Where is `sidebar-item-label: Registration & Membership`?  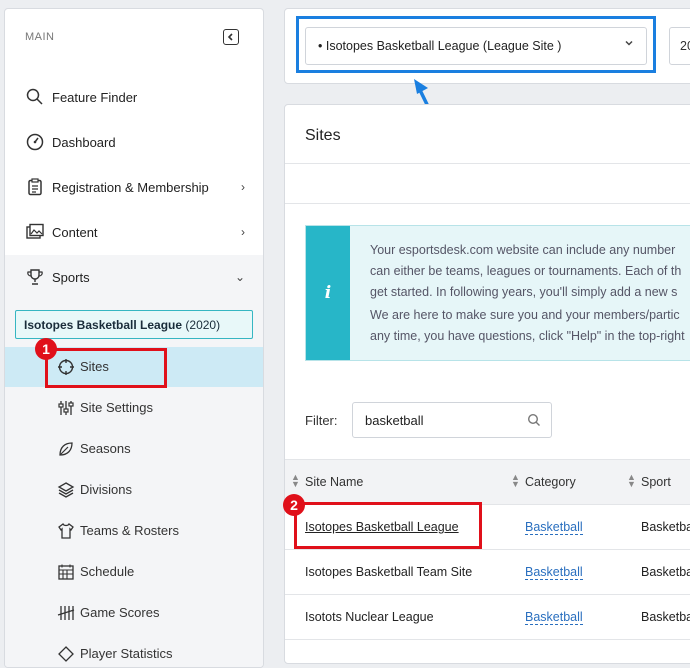
sidebar-item-label: Registration & Membership is located at coordinates (130, 187).